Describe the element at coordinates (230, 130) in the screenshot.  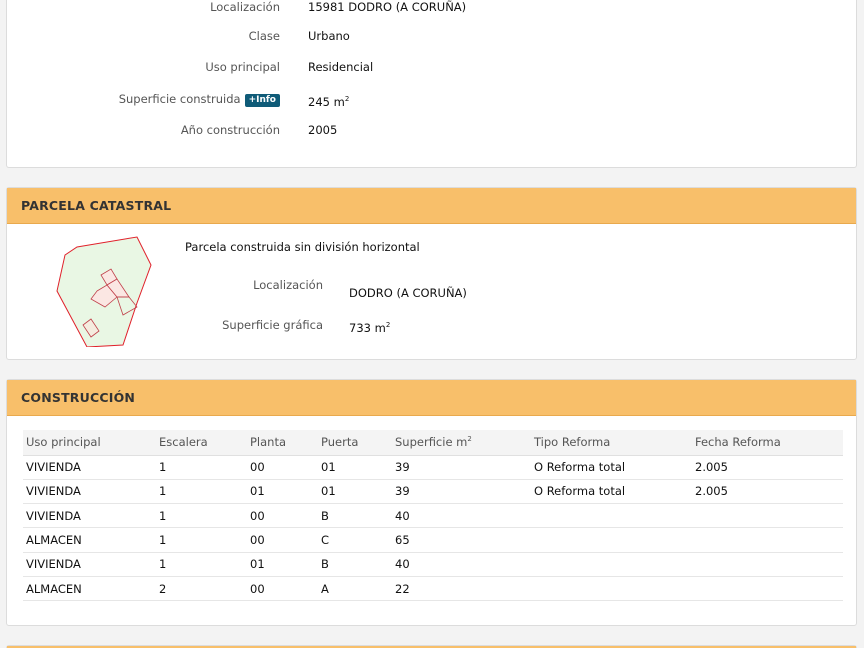
I see `ano-construccion-label: Año construcción` at that location.